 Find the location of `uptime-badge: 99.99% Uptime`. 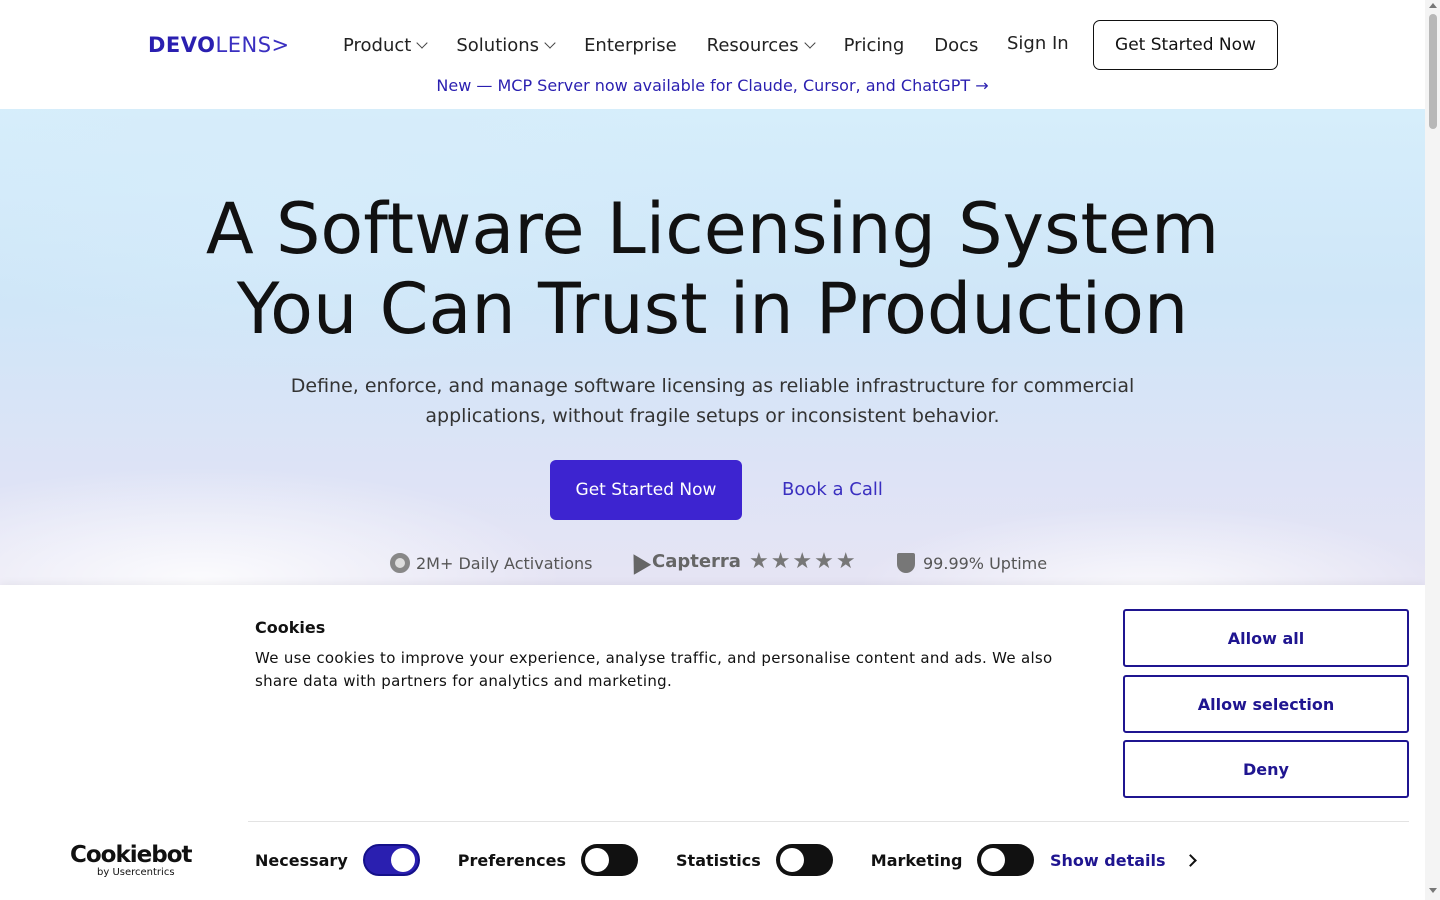

uptime-badge: 99.99% Uptime is located at coordinates (972, 563).